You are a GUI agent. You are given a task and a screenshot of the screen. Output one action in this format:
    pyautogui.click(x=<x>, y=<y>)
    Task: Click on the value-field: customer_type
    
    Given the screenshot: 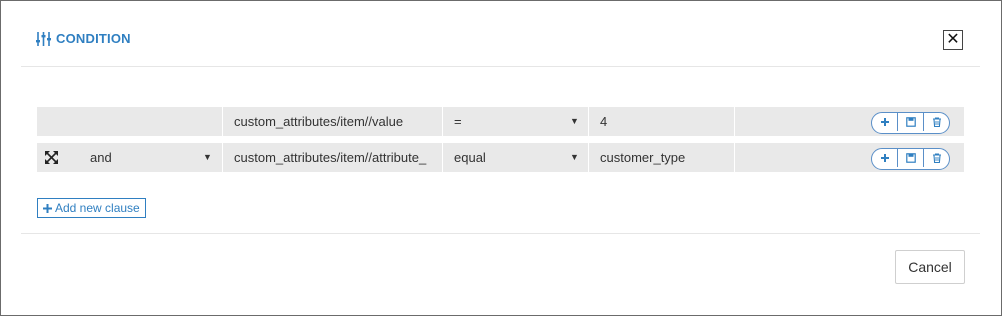 What is the action you would take?
    pyautogui.click(x=661, y=157)
    